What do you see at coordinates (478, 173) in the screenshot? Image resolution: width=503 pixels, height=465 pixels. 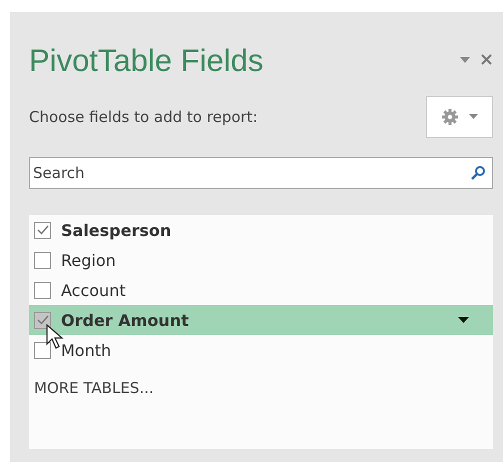 I see `search-icon` at bounding box center [478, 173].